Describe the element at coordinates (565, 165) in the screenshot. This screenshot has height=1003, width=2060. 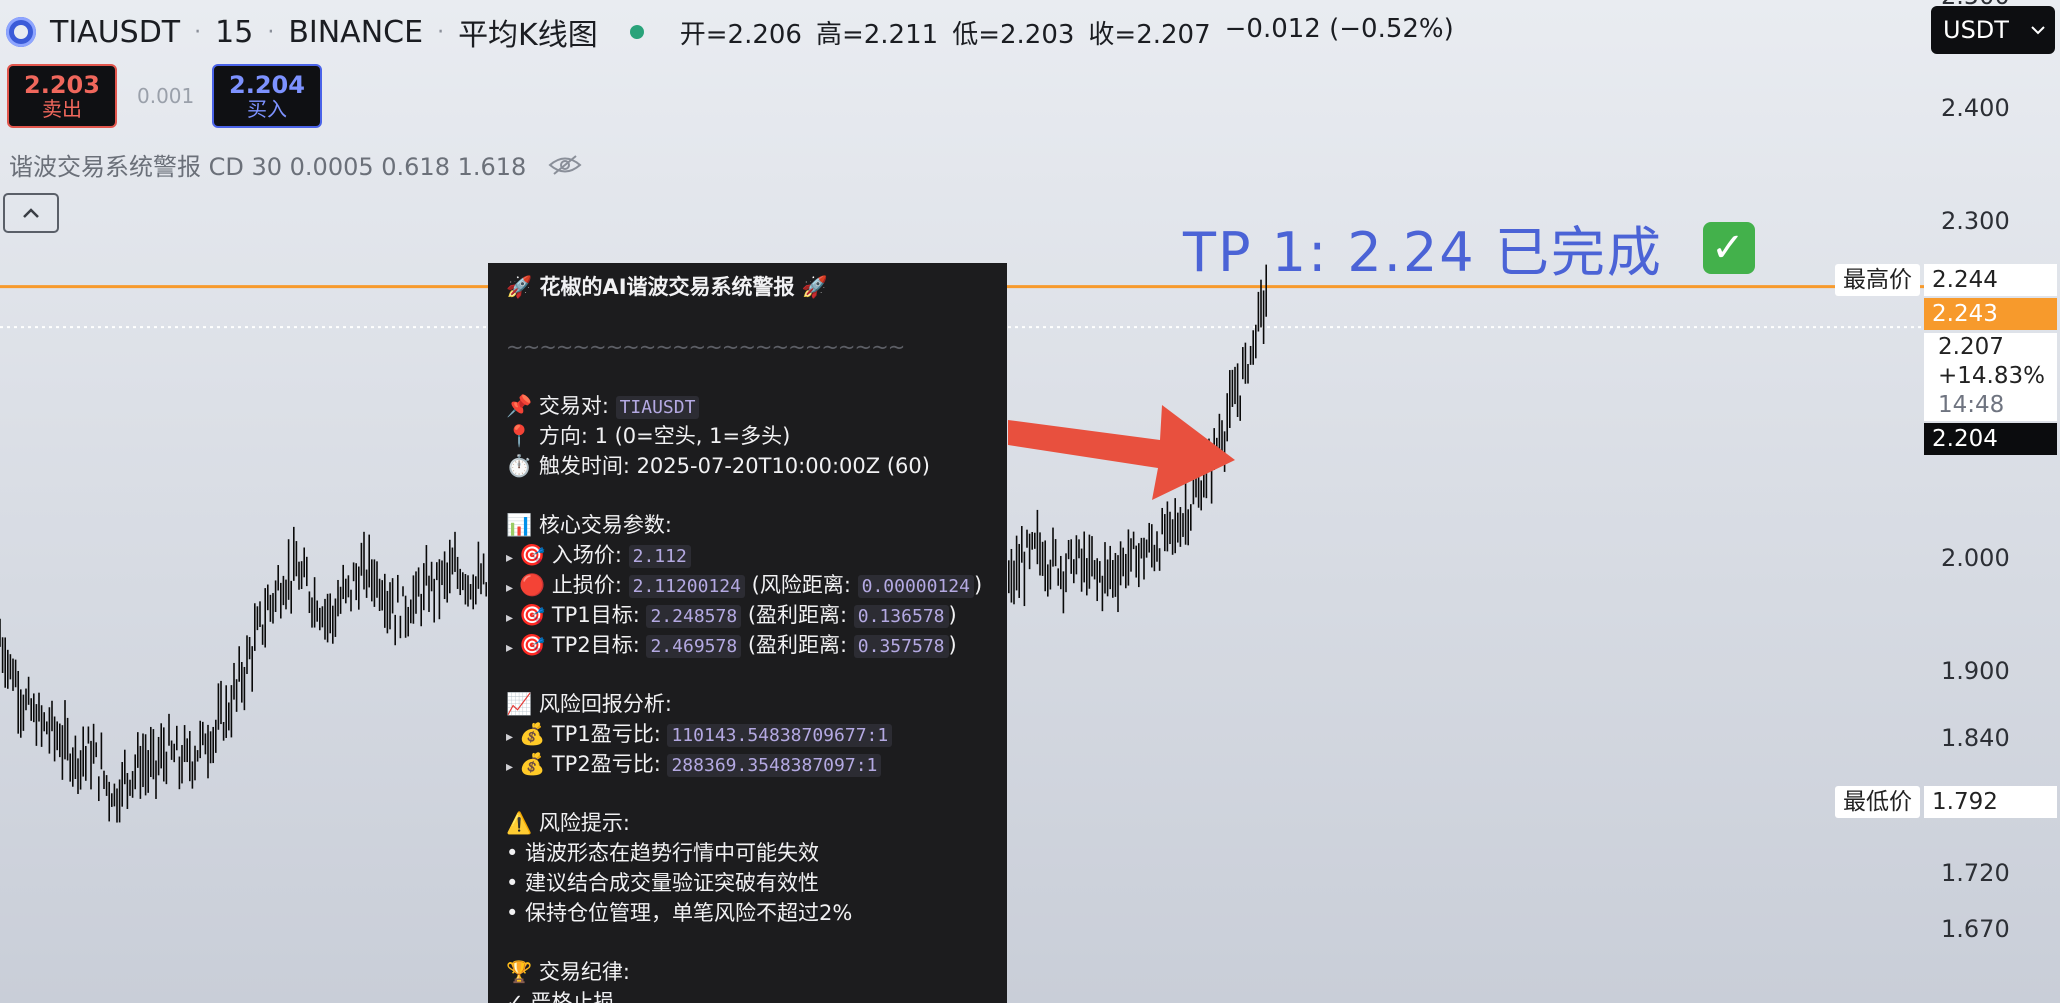
I see `eye-off-icon` at that location.